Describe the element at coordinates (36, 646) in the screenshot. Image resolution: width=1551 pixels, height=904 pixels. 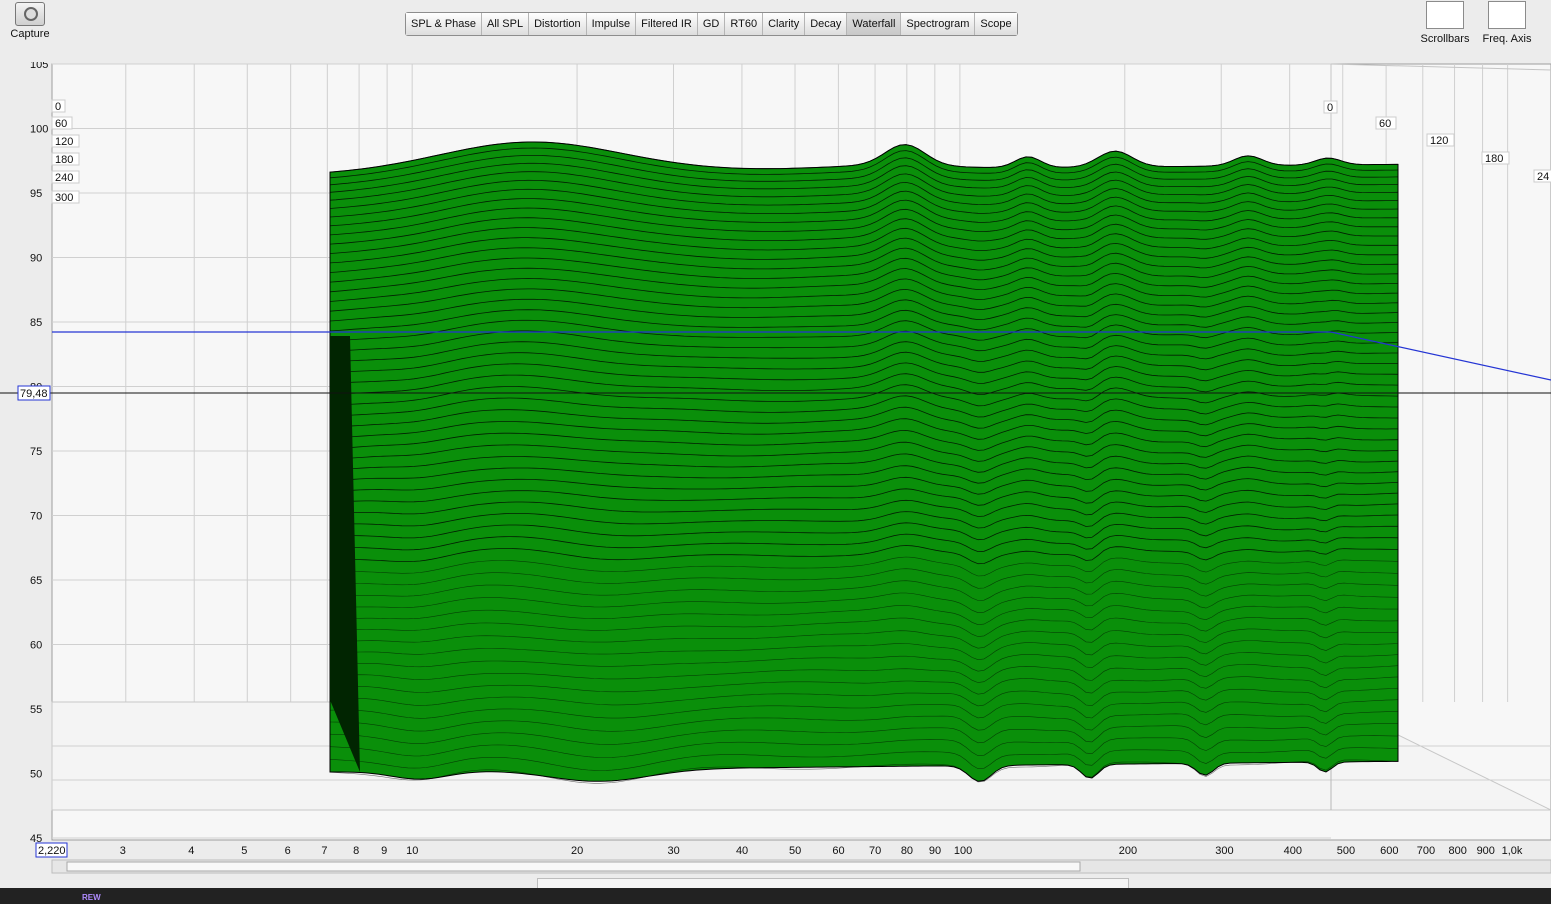
I see `y-tick-label: 60` at that location.